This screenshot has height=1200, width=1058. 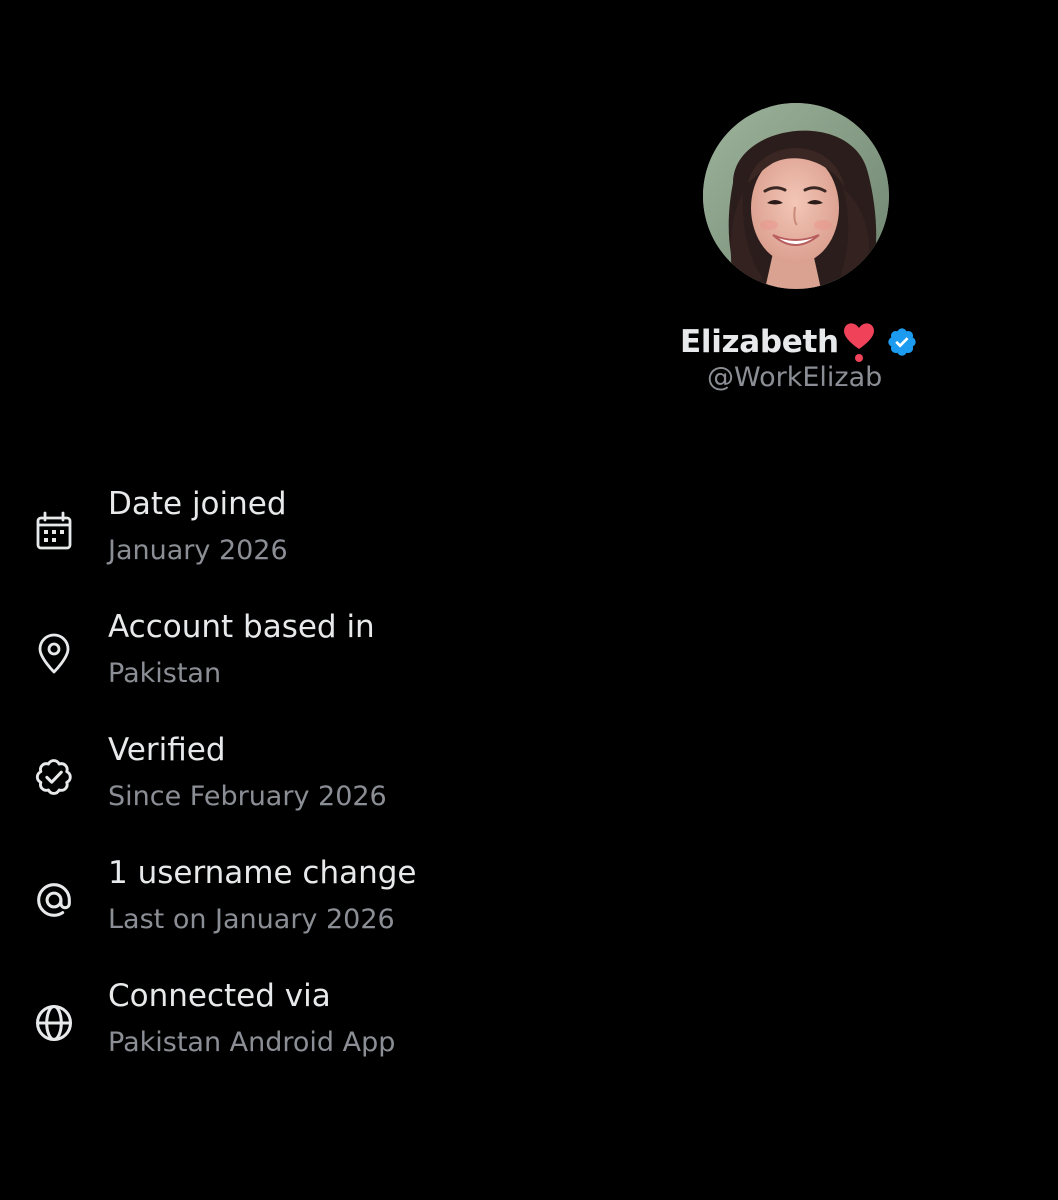 I want to click on info-title: Verified, so click(x=167, y=750).